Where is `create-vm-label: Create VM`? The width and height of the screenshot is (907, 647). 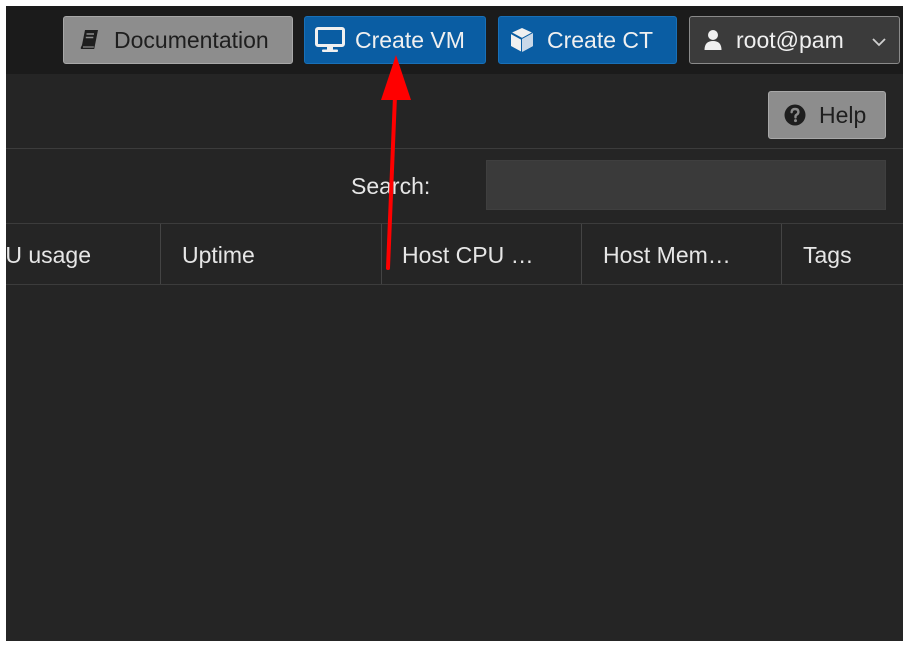 create-vm-label: Create VM is located at coordinates (410, 39).